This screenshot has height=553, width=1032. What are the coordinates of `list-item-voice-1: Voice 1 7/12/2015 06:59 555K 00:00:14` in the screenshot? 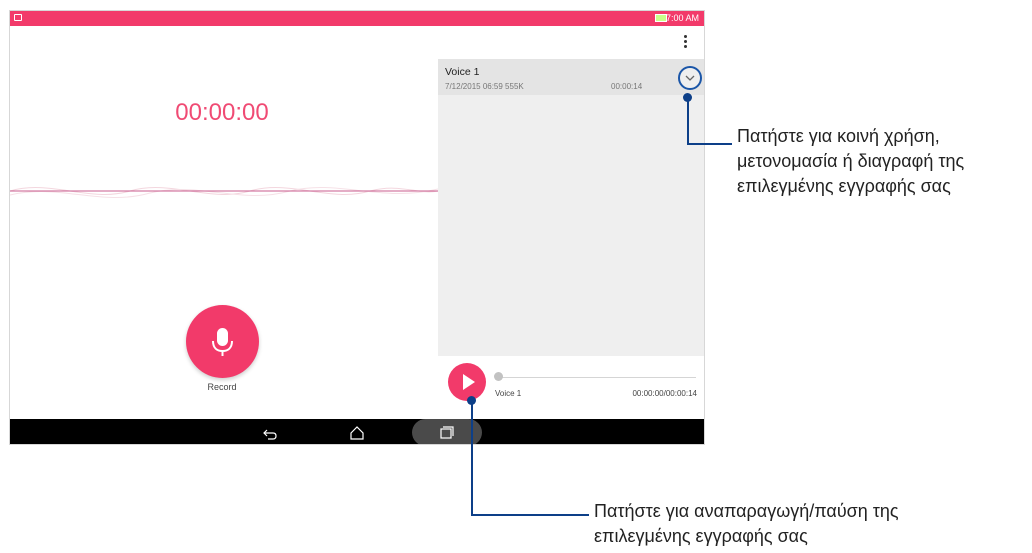 It's located at (571, 77).